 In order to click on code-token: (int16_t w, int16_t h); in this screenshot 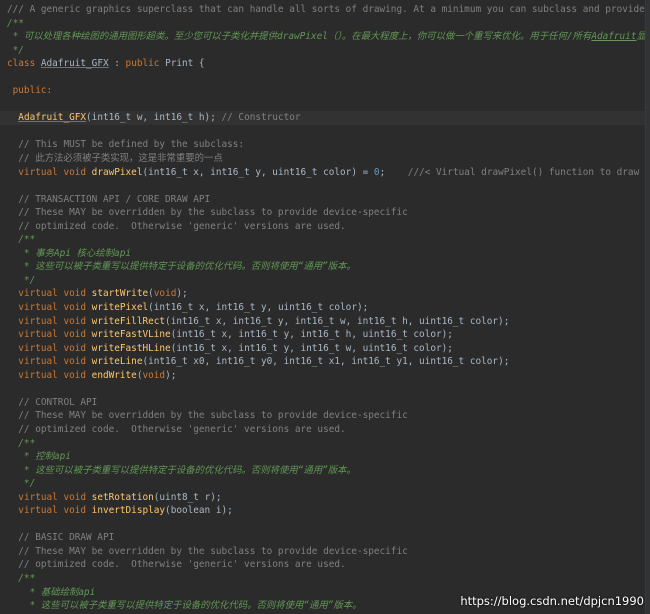, I will do `click(154, 118)`.